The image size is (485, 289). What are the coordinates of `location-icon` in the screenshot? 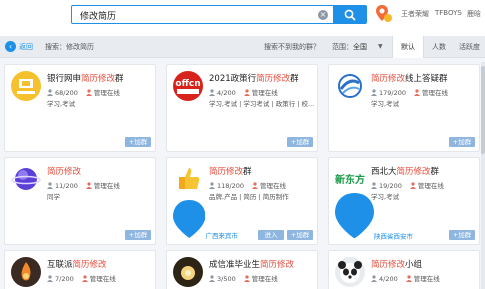 It's located at (354, 215).